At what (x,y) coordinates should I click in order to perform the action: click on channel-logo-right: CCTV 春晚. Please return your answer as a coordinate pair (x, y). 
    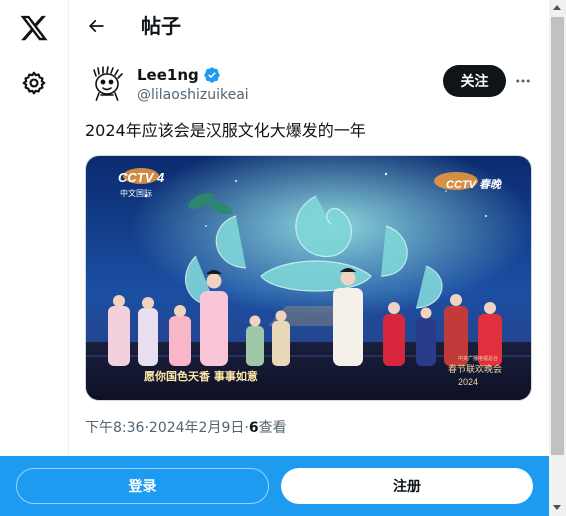
    Looking at the image, I should click on (474, 184).